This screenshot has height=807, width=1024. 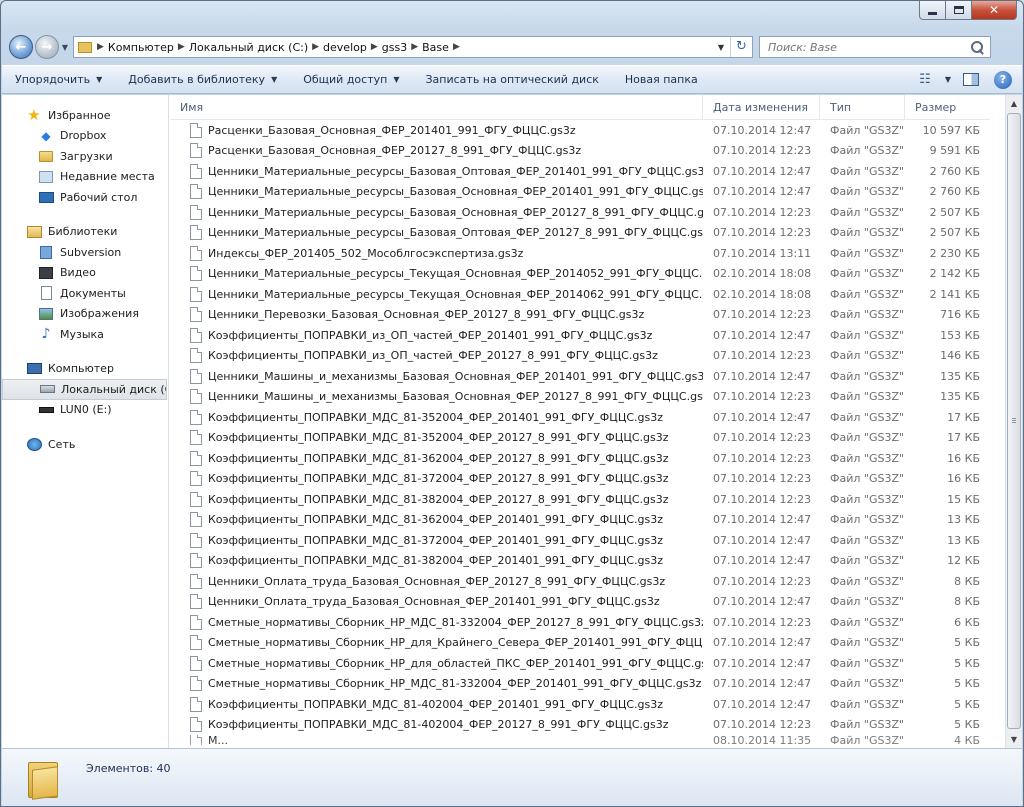 I want to click on sidebar-item-dropbox: ◆ Dropbox, so click(x=85, y=136).